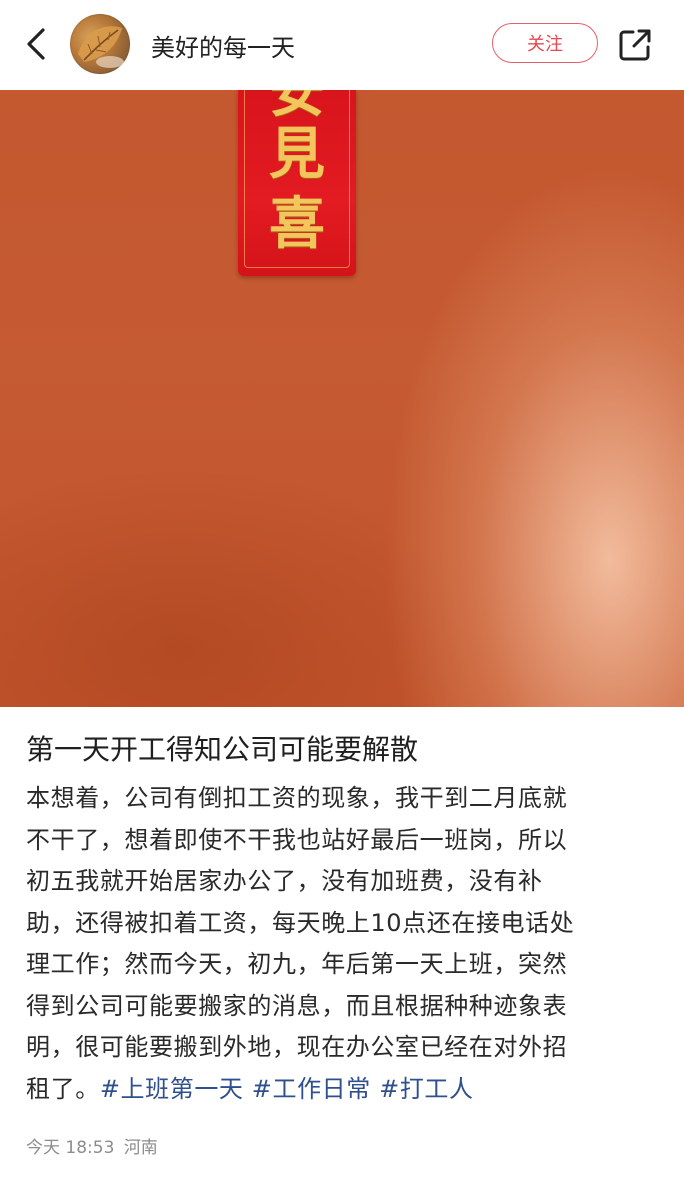  What do you see at coordinates (101, 47) in the screenshot?
I see `leaf-image` at bounding box center [101, 47].